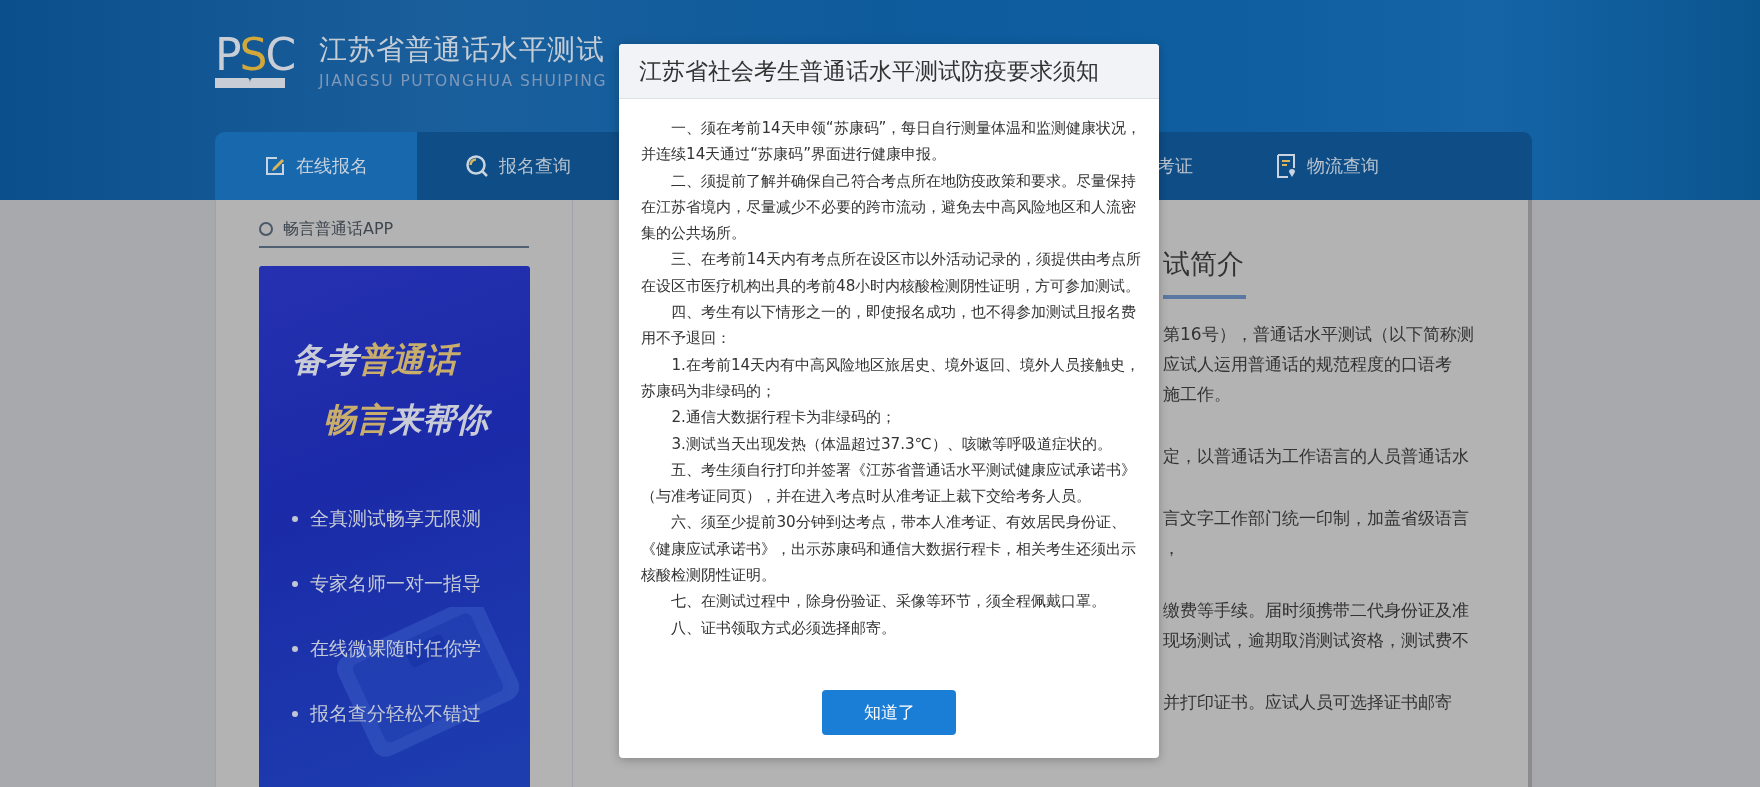 The width and height of the screenshot is (1760, 787). I want to click on feature-text: 全真测试畅享无限测, so click(395, 518).